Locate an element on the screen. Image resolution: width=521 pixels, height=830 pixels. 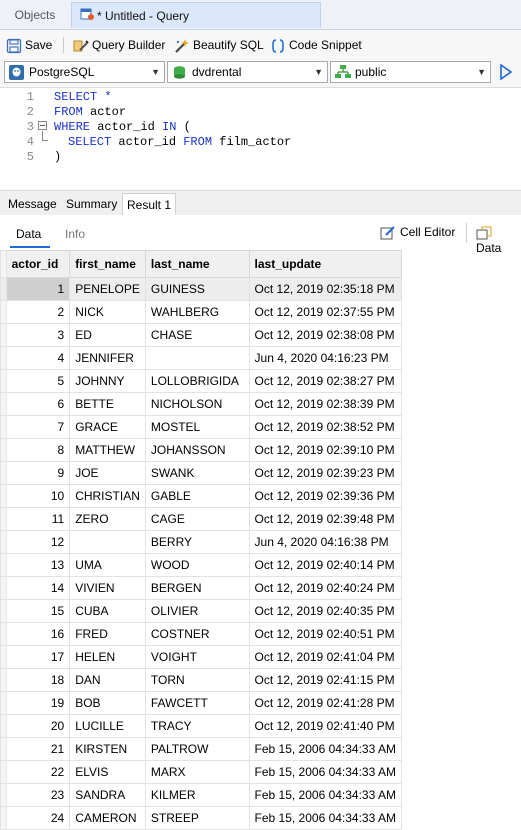
table-row: 15 CUBA OLIVIER Oct 12, 2019 02:40:35 PM is located at coordinates (201, 611).